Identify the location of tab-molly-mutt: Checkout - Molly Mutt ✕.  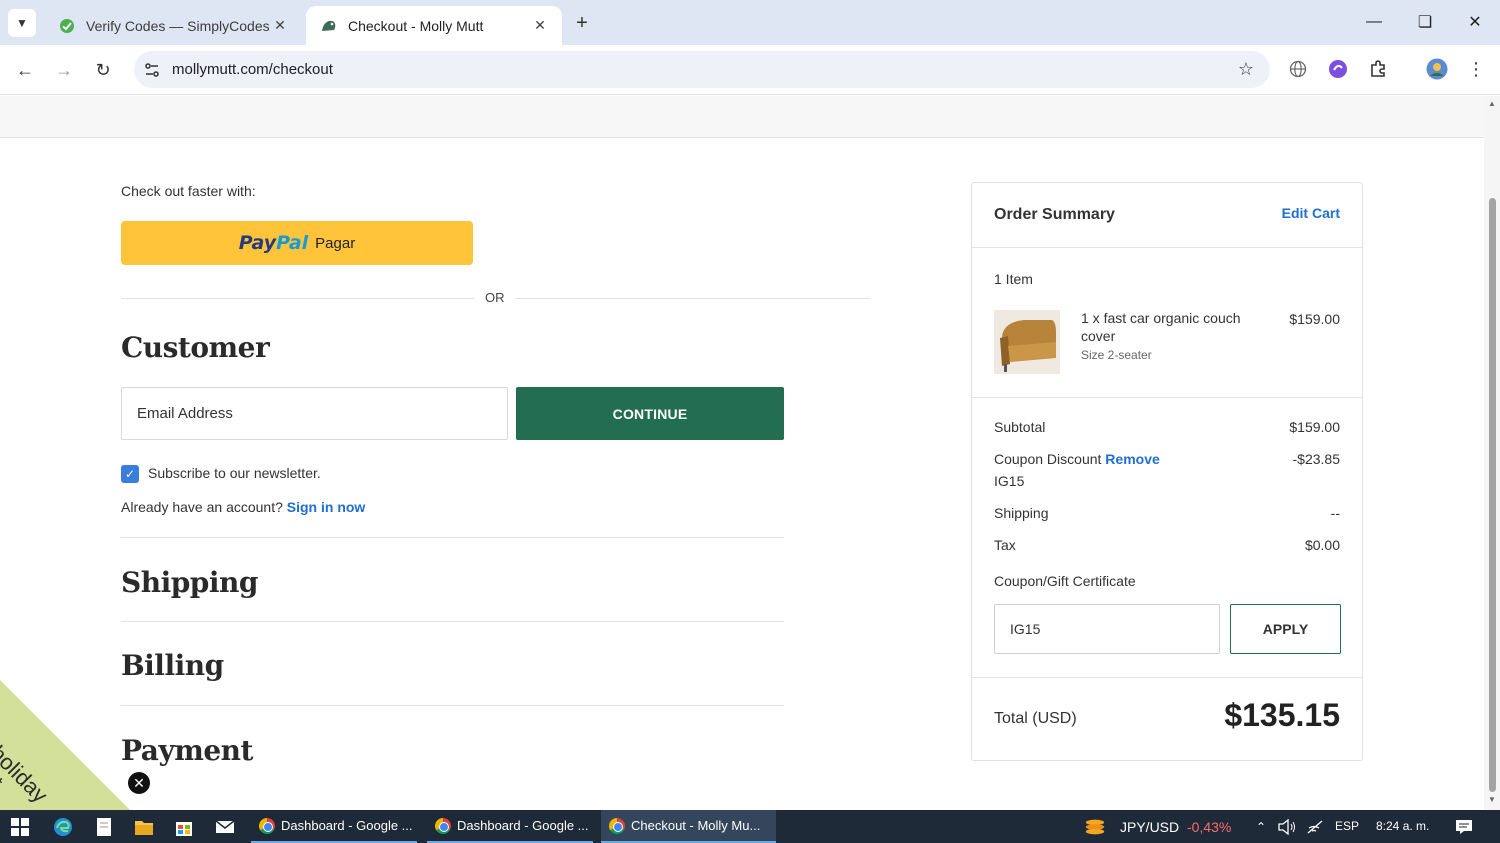
(434, 25).